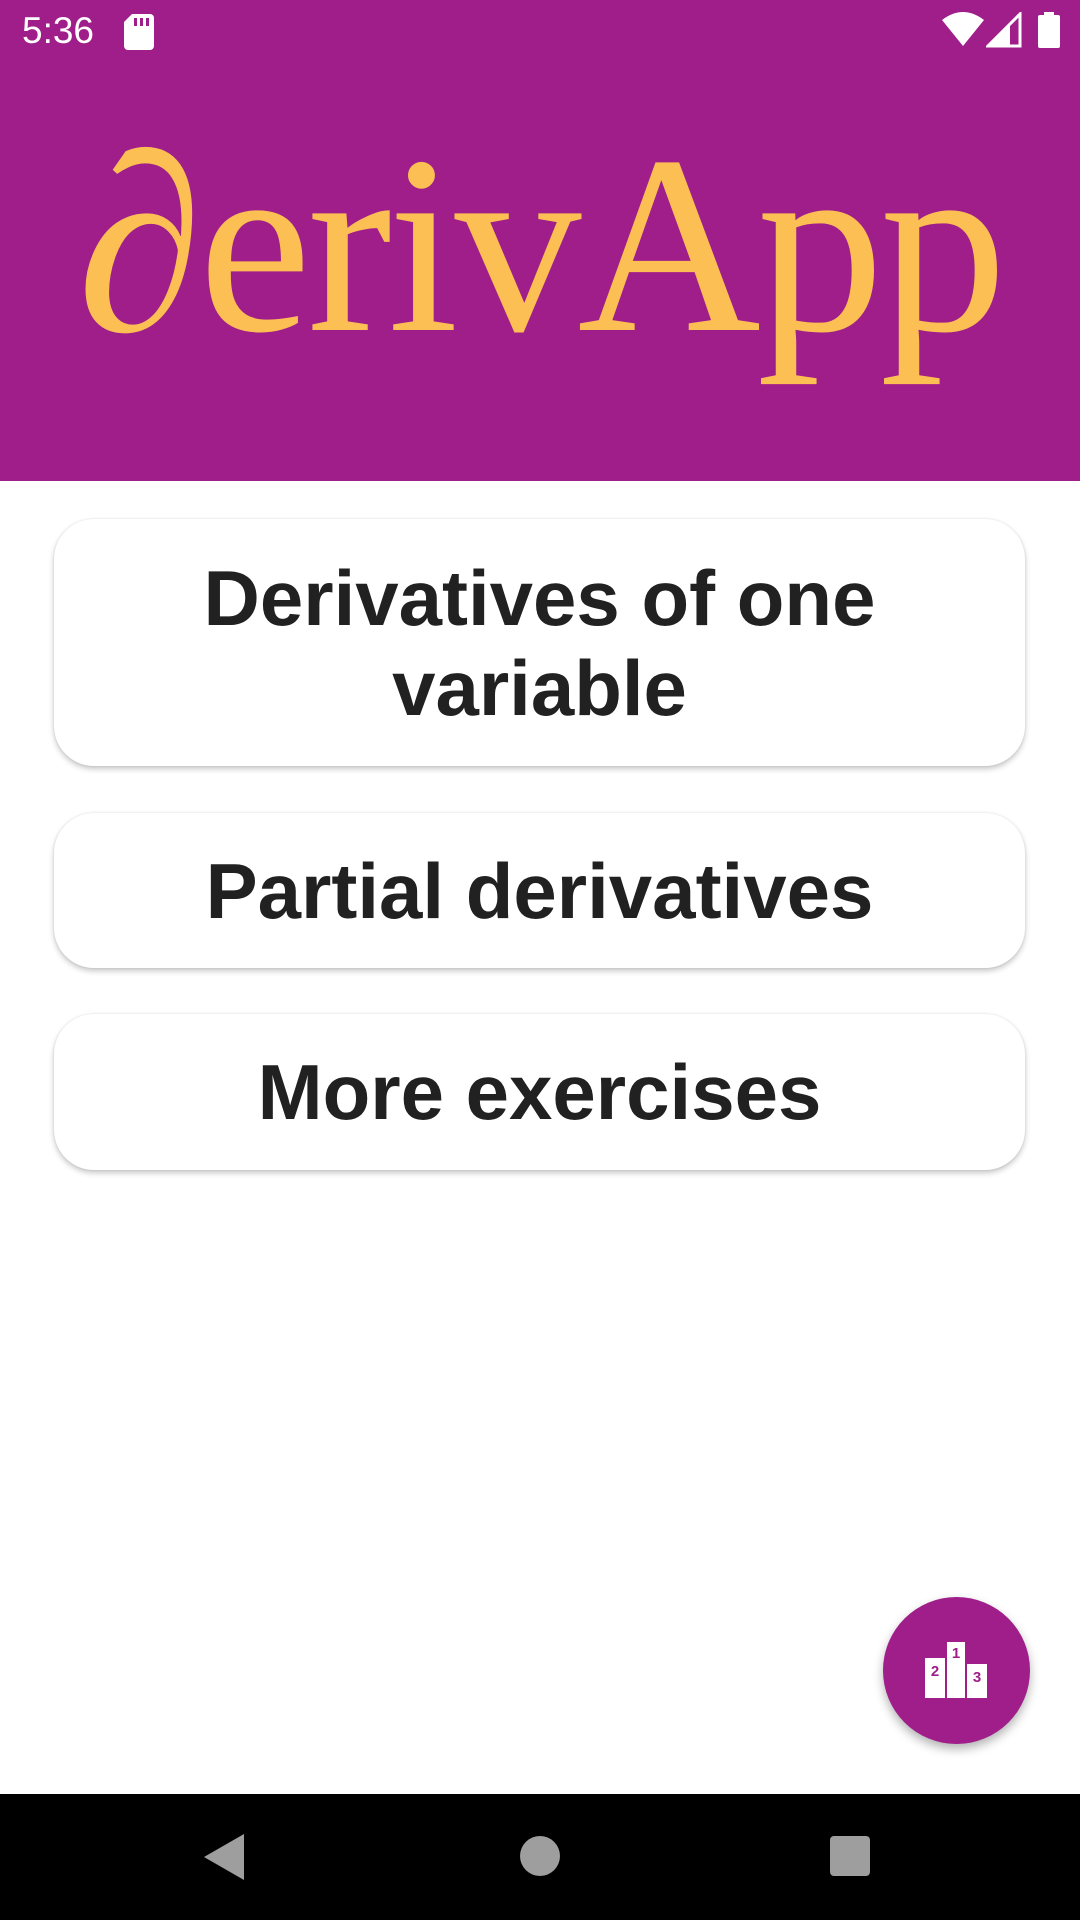 The width and height of the screenshot is (1080, 1920). I want to click on partial-derivatives-button: Partial derivatives, so click(539, 890).